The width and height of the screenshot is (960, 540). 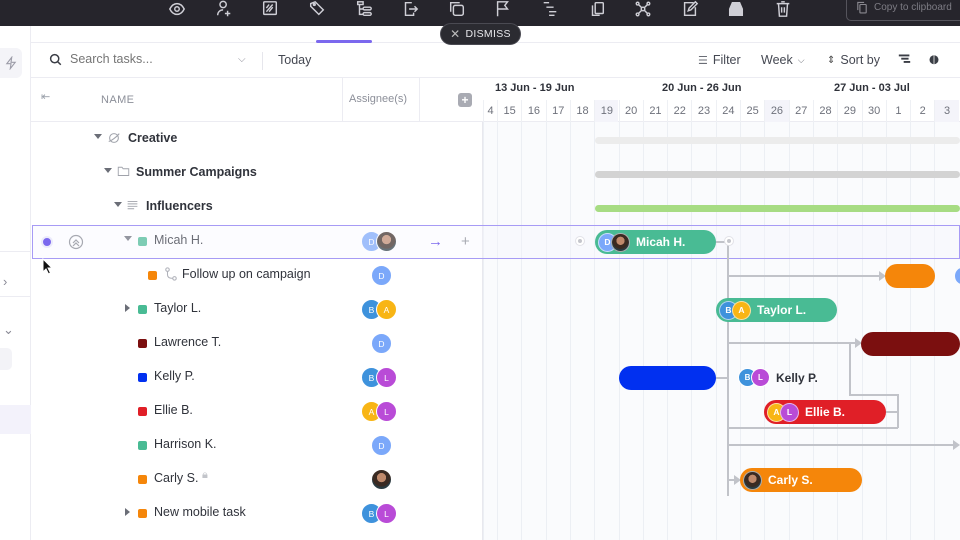 What do you see at coordinates (257, 411) in the screenshot?
I see `task-row: Ellie B. A L` at bounding box center [257, 411].